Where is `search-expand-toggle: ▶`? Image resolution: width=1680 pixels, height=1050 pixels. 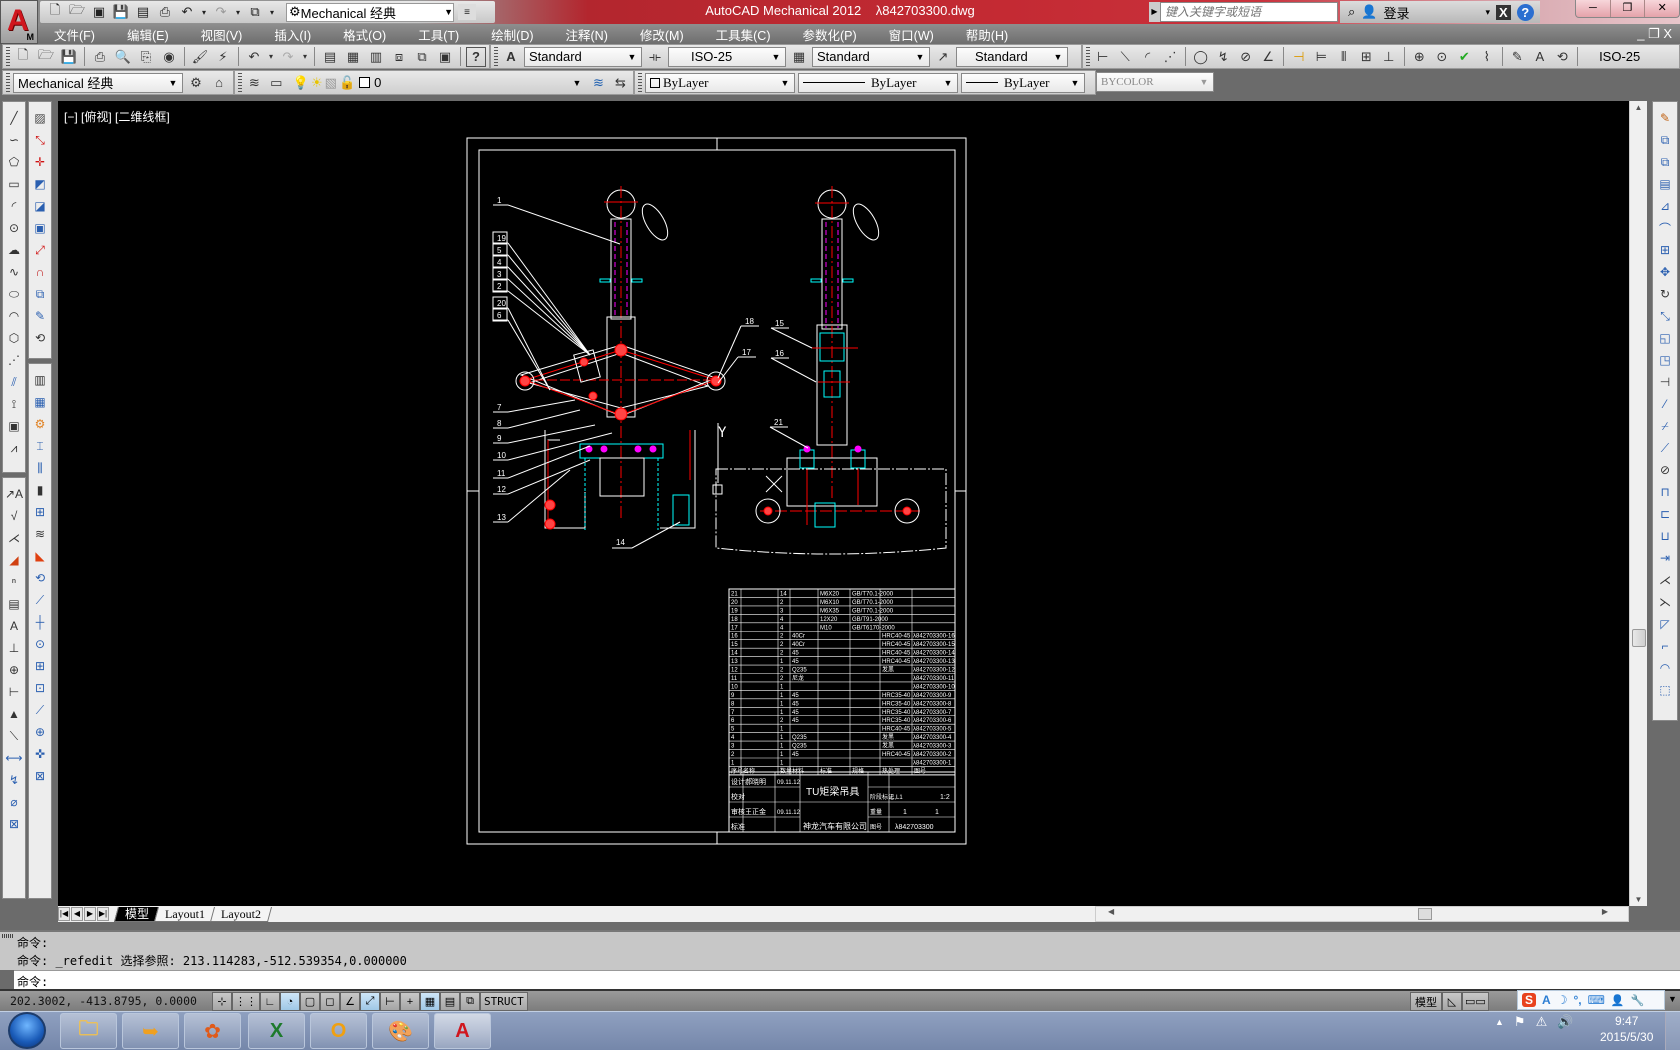
search-expand-toggle: ▶ is located at coordinates (1154, 12).